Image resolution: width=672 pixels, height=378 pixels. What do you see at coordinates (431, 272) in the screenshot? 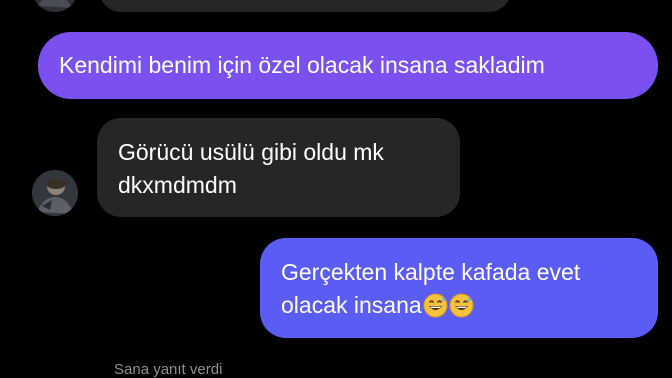
I see `message-text-line-1: Gerçekten kalpte kafada evet` at bounding box center [431, 272].